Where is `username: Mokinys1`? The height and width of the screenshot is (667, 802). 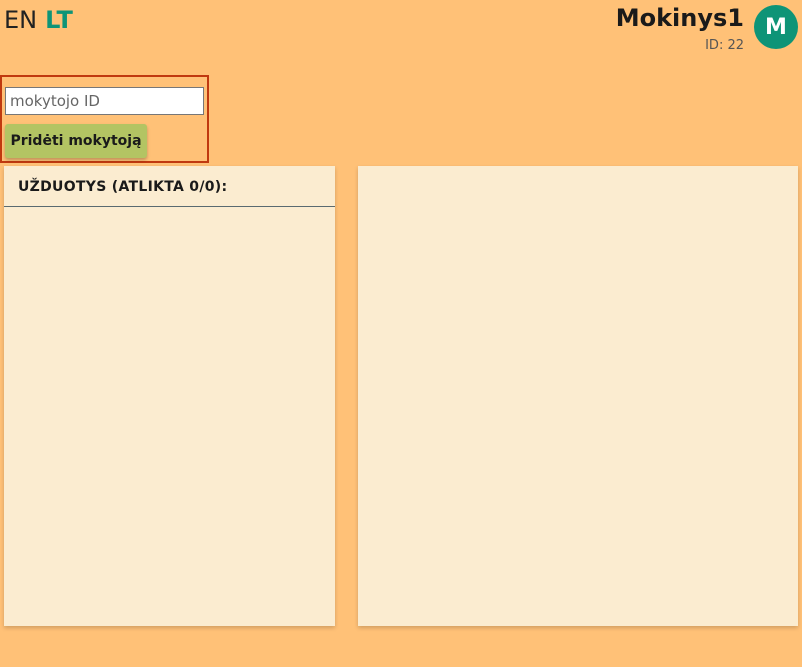
username: Mokinys1 is located at coordinates (679, 18).